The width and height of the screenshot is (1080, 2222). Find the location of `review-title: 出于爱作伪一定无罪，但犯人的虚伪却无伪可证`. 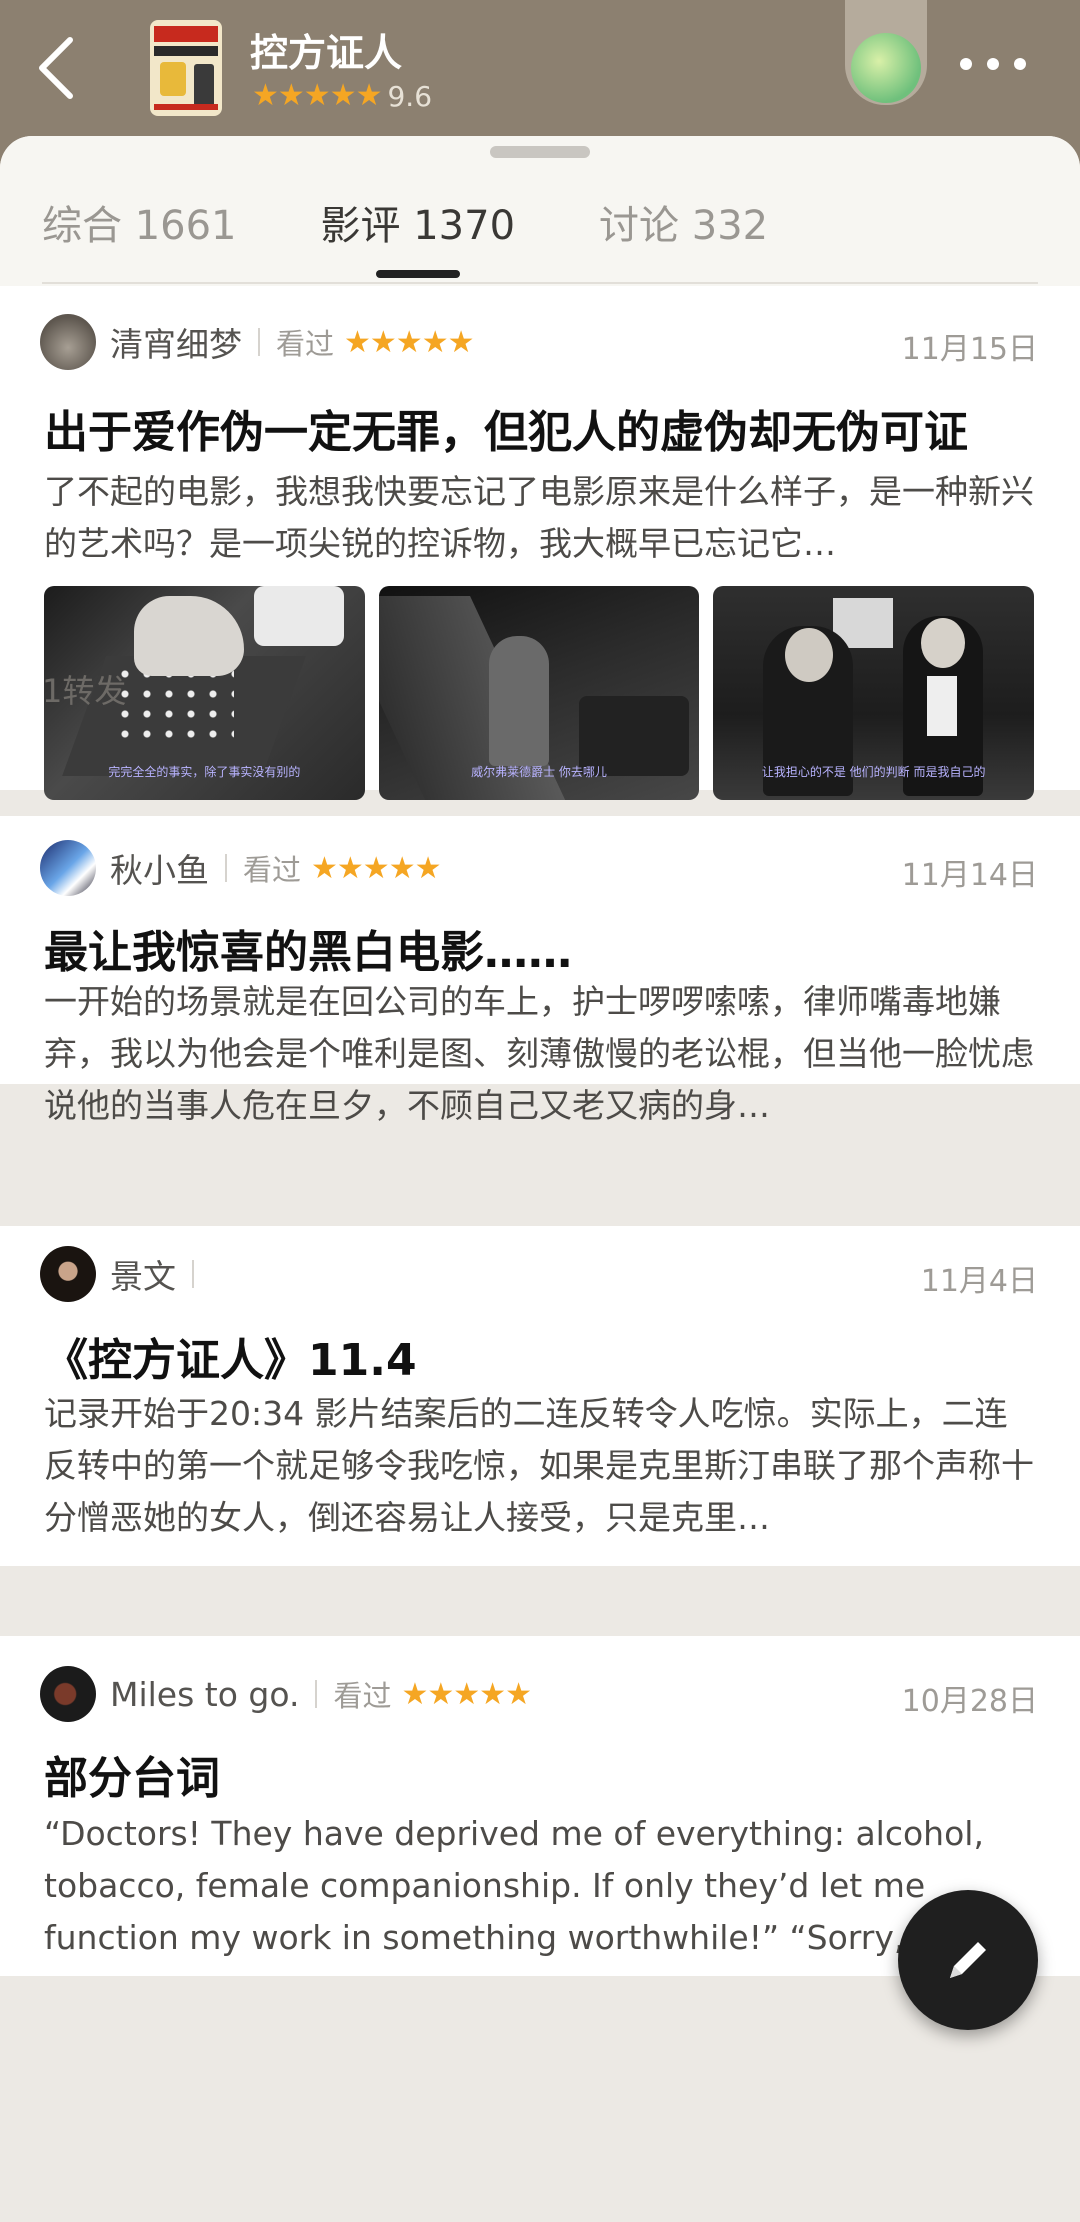

review-title: 出于爱作伪一定无罪，但犯人的虚伪却无伪可证 is located at coordinates (506, 432).